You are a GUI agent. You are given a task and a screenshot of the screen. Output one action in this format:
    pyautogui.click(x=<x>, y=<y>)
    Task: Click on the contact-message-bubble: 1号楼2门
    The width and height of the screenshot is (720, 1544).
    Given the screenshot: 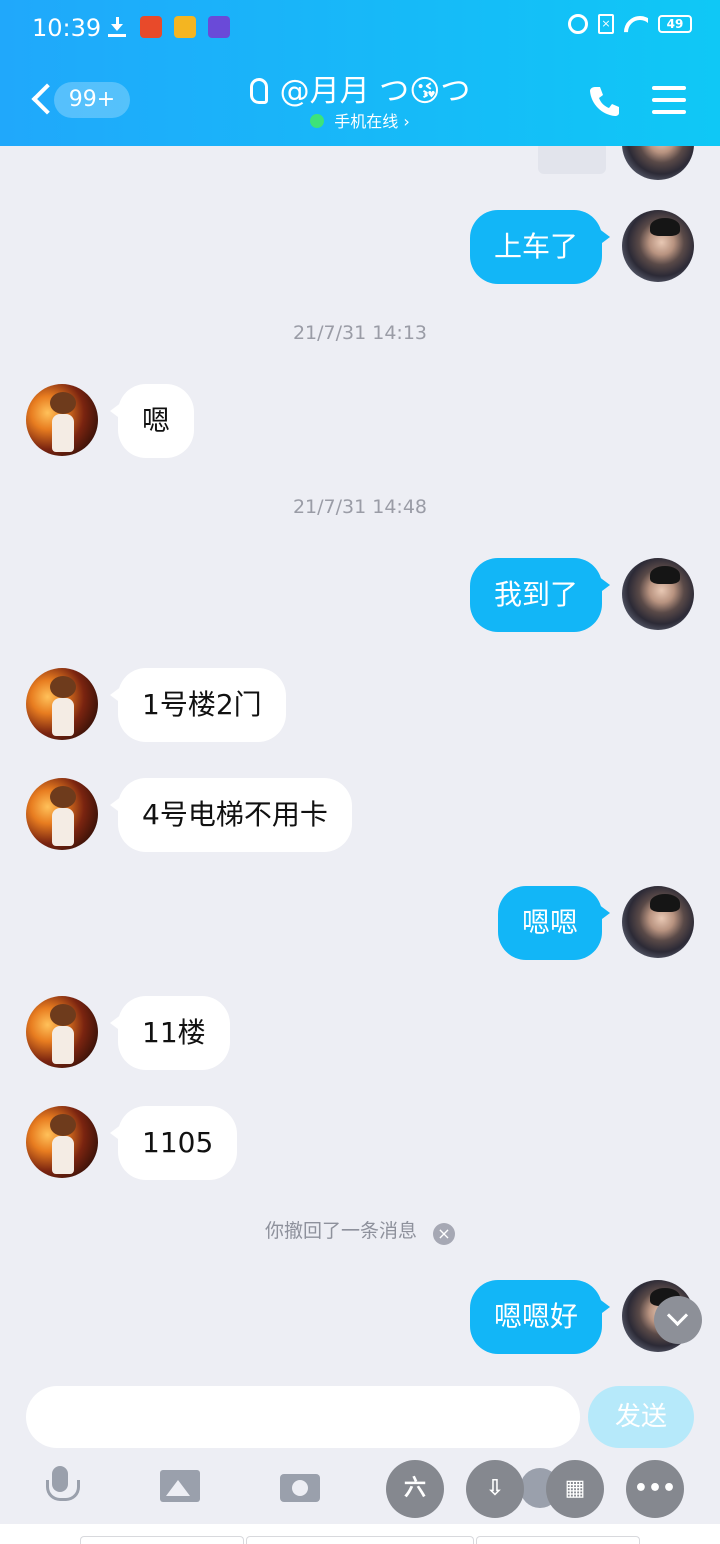 What is the action you would take?
    pyautogui.click(x=198, y=705)
    